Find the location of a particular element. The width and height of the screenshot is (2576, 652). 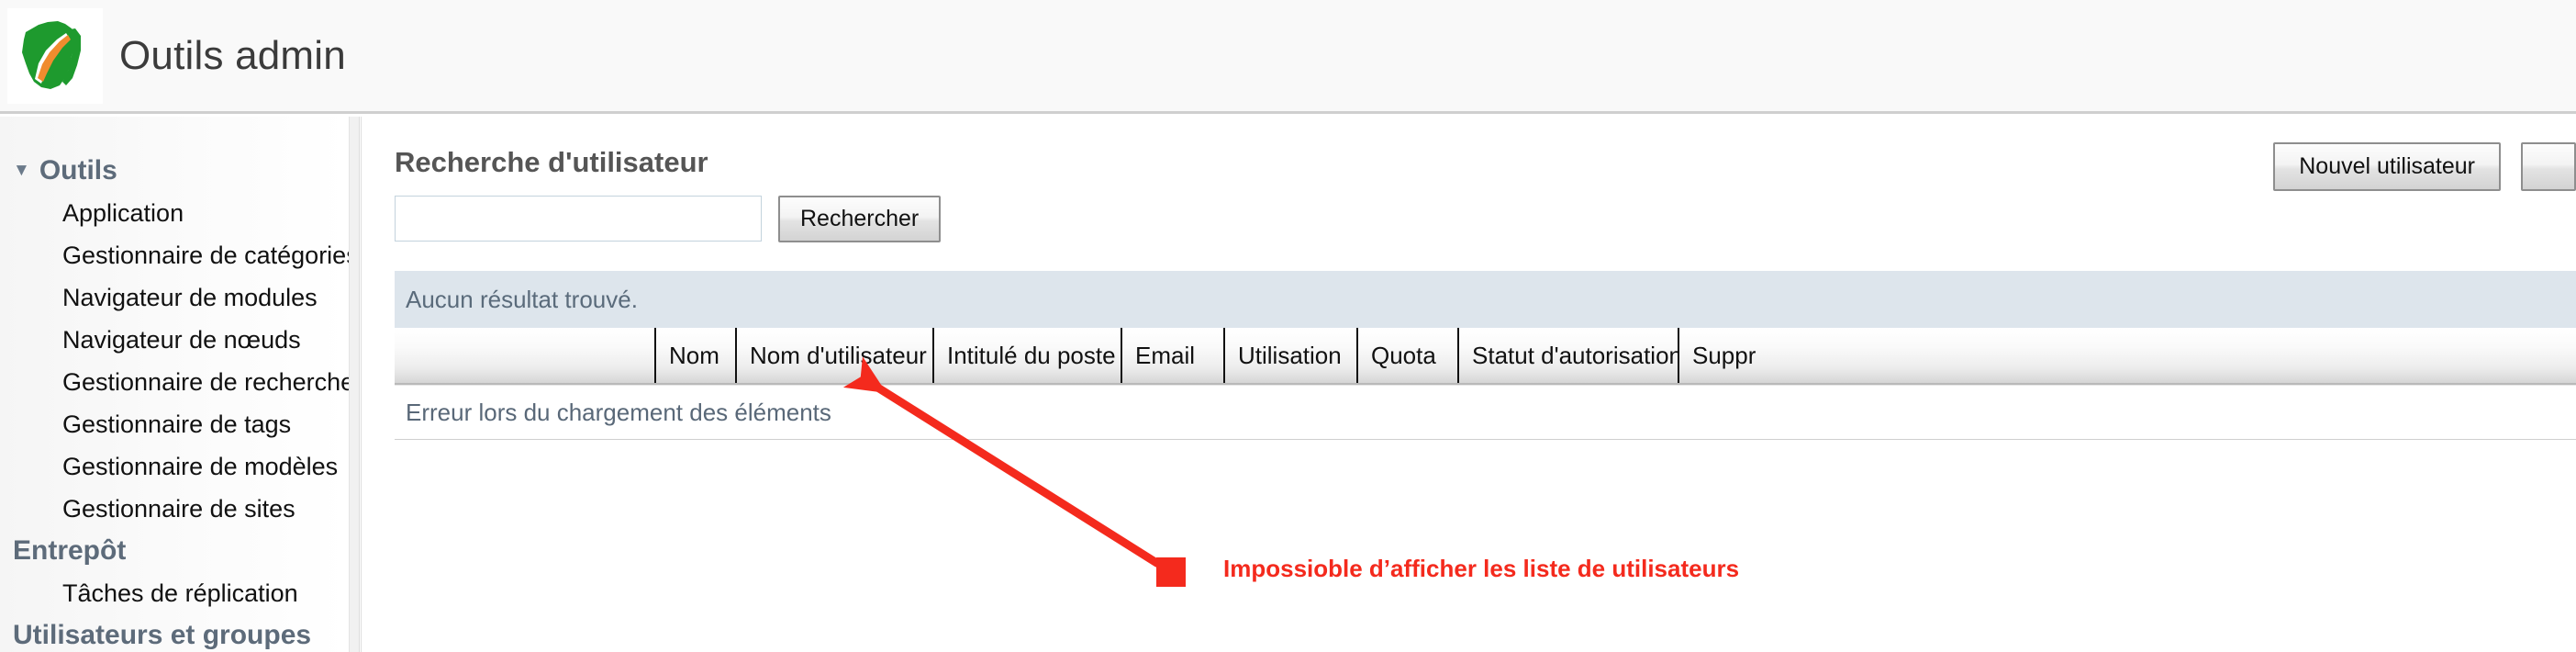

sidebar-item-gestionnaire-de-sites: Gestionnaire de sites is located at coordinates (174, 509).